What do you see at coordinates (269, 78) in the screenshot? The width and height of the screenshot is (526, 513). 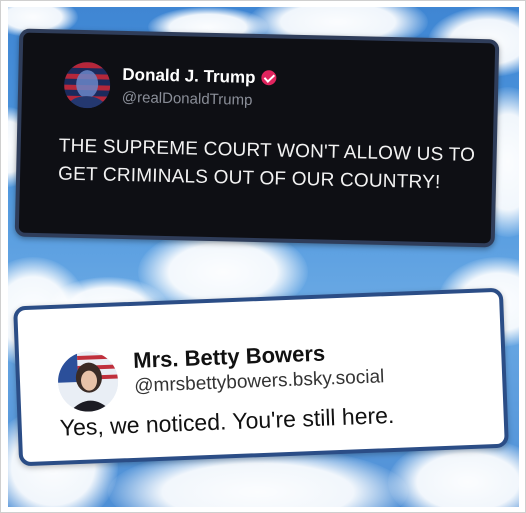 I see `verified-check-icon` at bounding box center [269, 78].